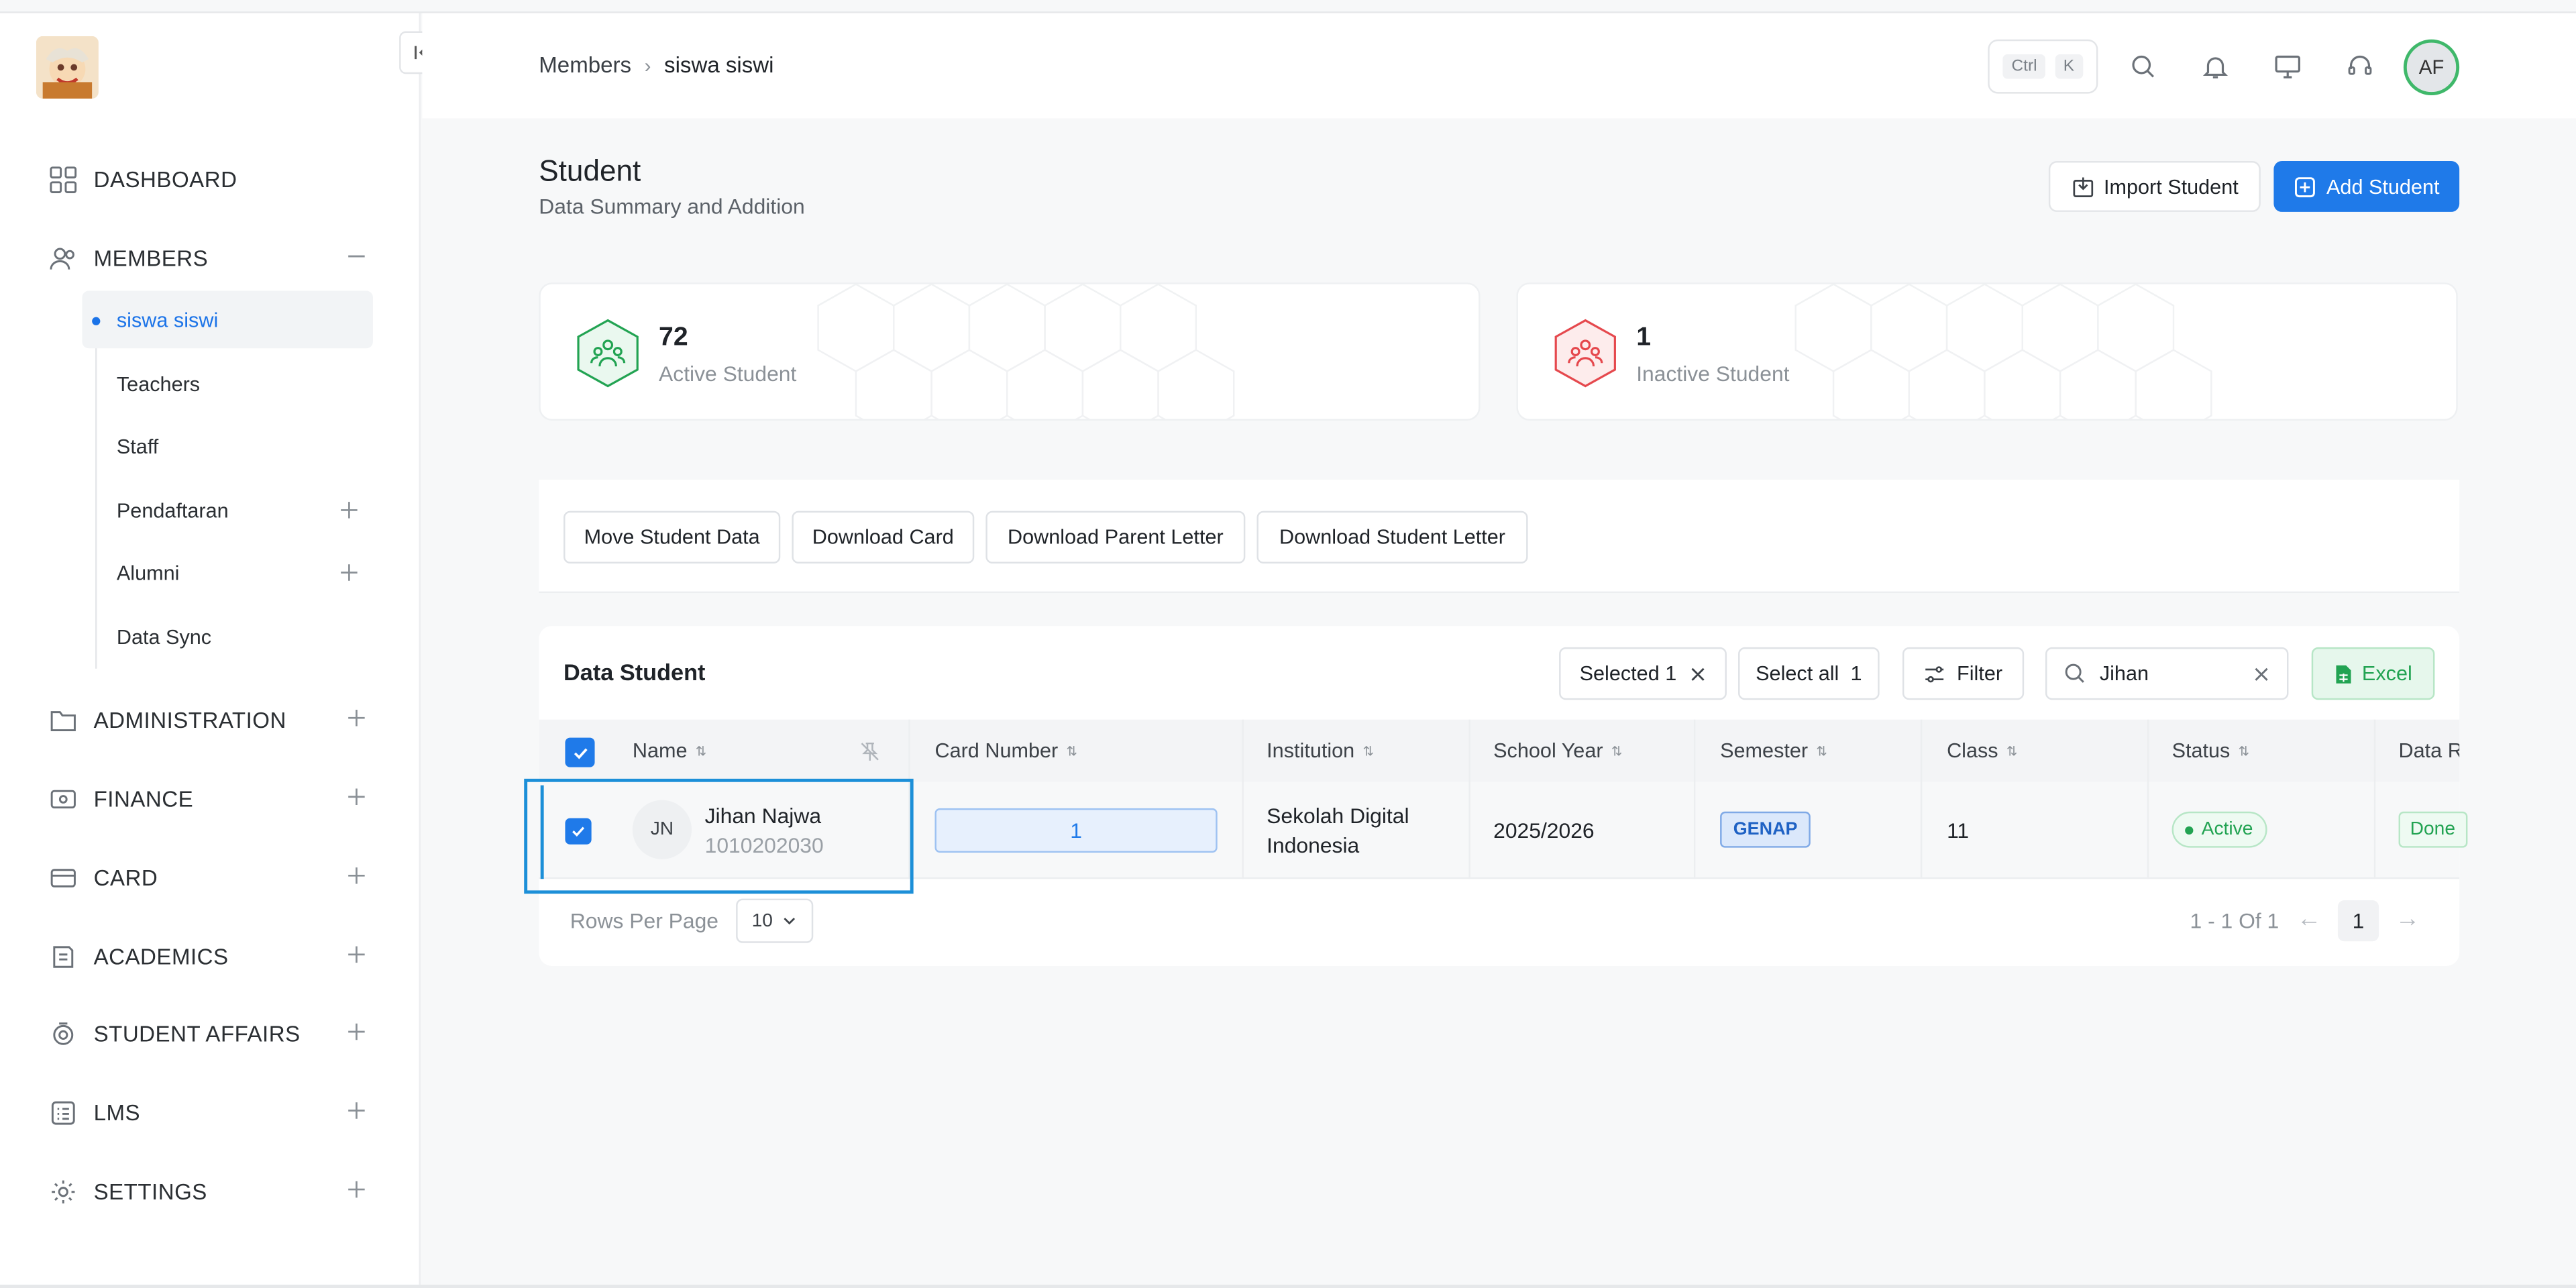 The height and width of the screenshot is (1288, 2576). I want to click on semester-badge: GENAP, so click(1765, 829).